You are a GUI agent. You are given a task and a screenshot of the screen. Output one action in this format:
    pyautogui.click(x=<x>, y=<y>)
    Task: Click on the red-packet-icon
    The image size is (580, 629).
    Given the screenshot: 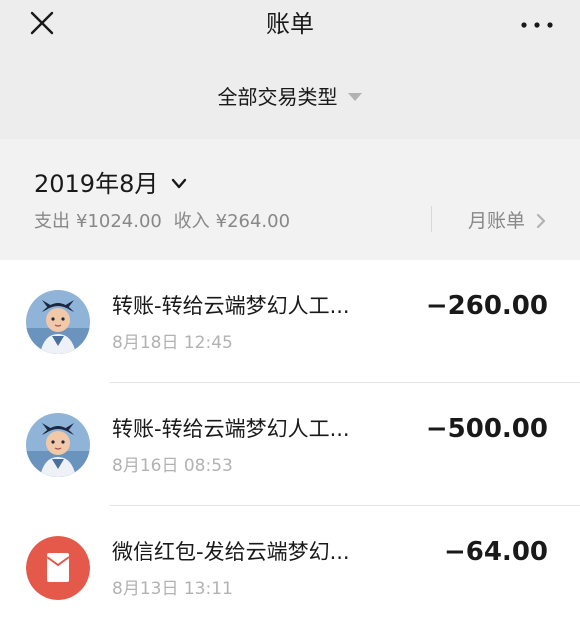 What is the action you would take?
    pyautogui.click(x=58, y=568)
    